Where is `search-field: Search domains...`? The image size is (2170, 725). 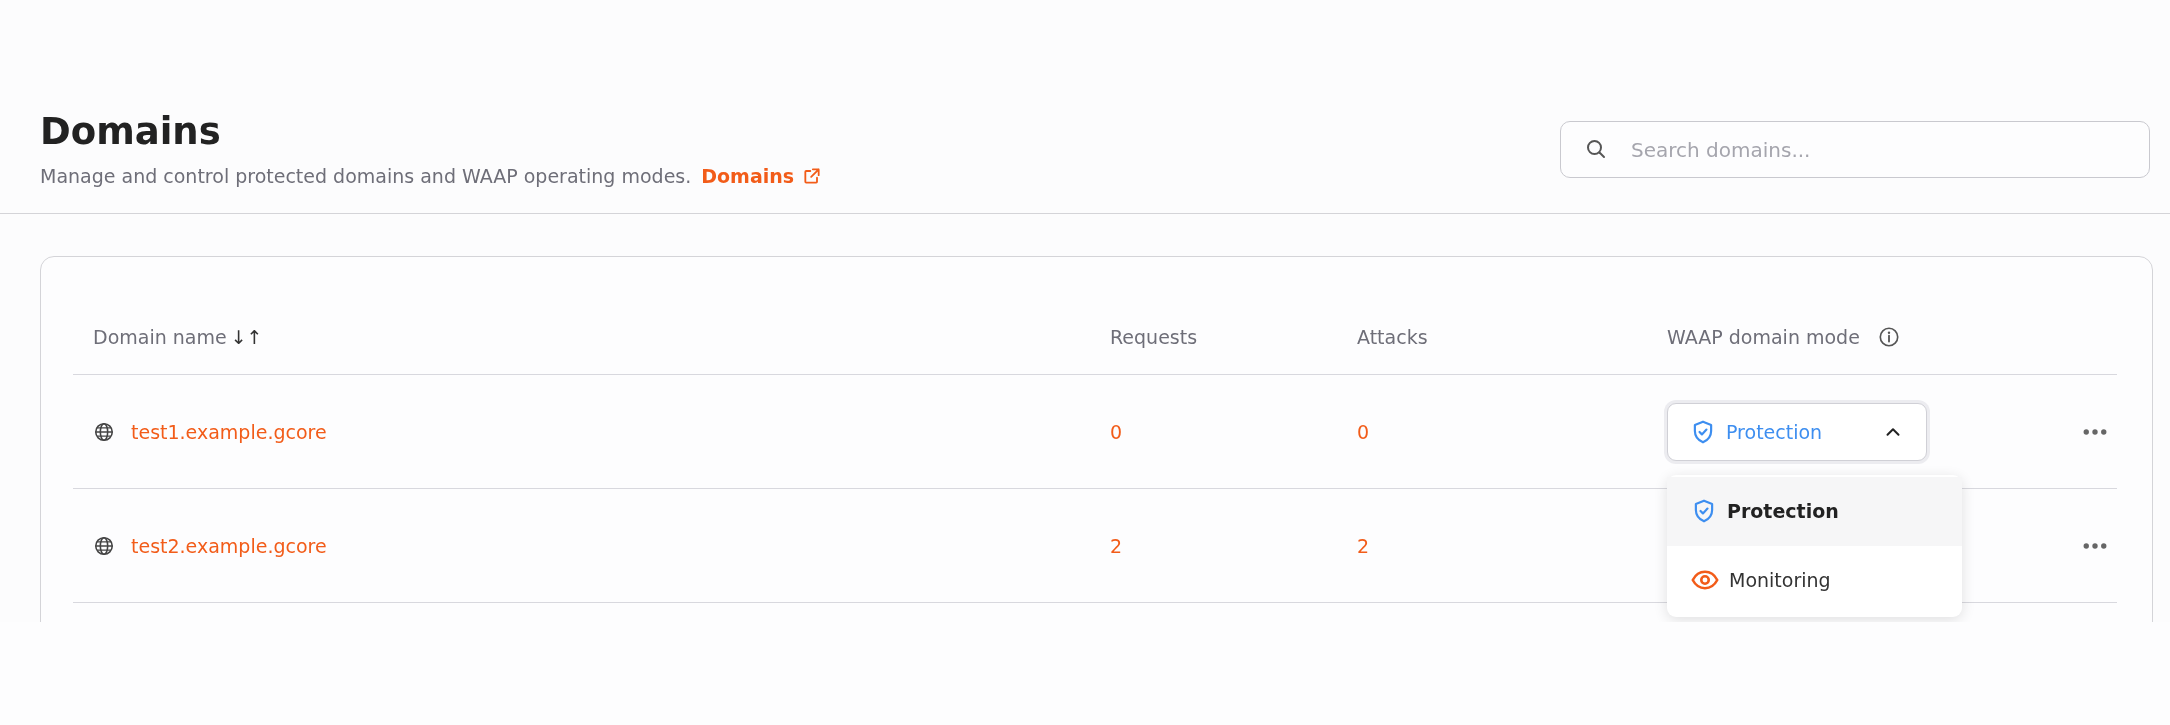 search-field: Search domains... is located at coordinates (1855, 149).